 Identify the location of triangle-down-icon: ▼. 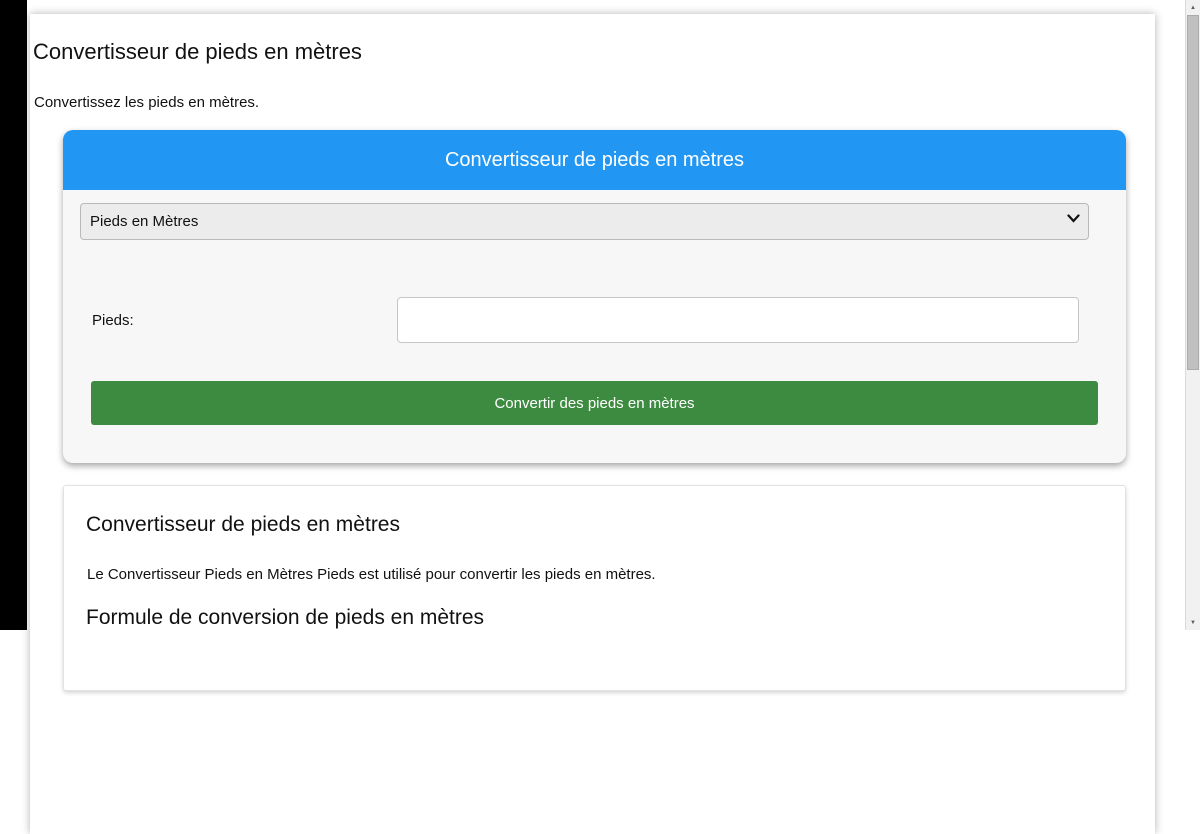
(1193, 622).